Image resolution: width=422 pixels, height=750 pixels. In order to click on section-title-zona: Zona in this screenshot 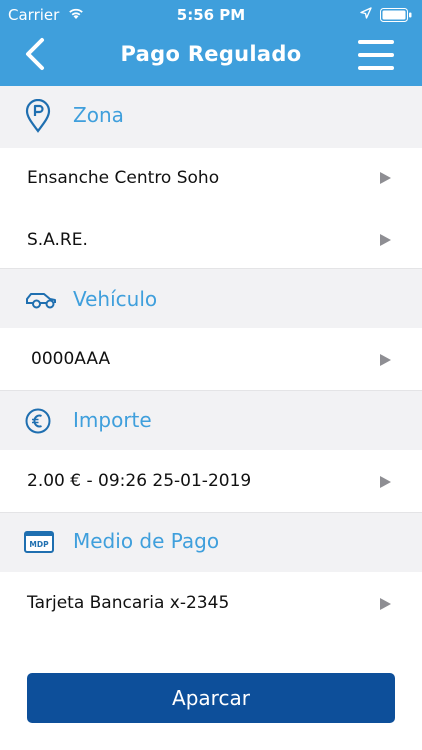, I will do `click(98, 115)`.